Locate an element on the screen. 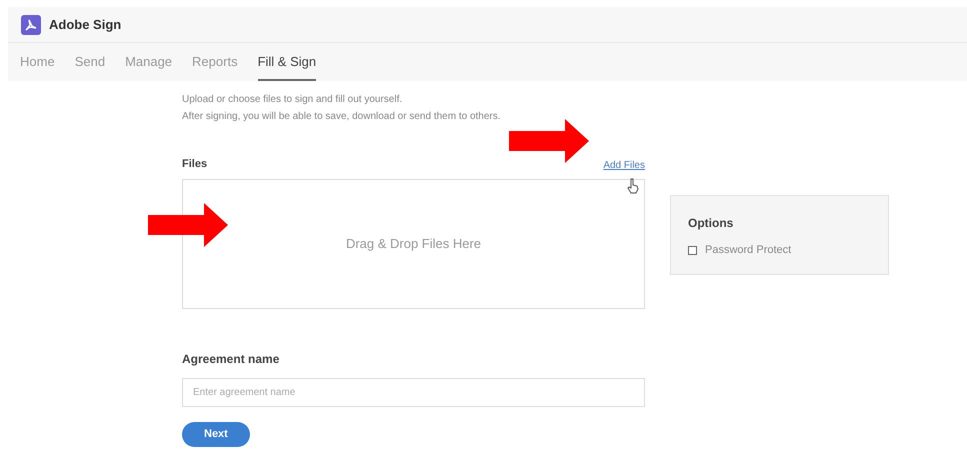  checkbox is located at coordinates (692, 250).